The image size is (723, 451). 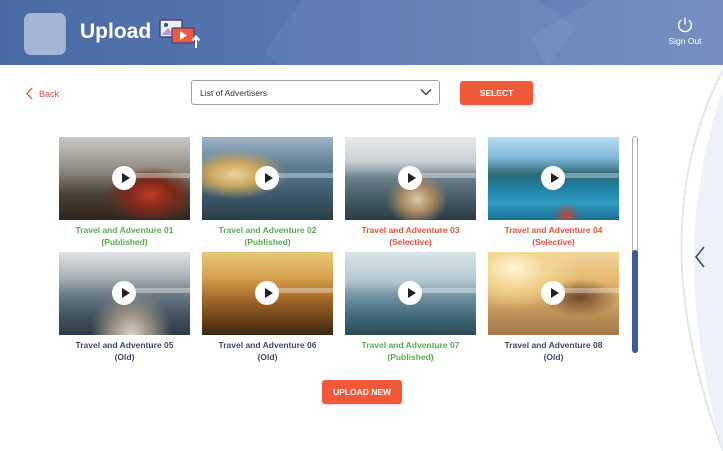 What do you see at coordinates (124, 345) in the screenshot?
I see `video-title: Travel and Adventure 05` at bounding box center [124, 345].